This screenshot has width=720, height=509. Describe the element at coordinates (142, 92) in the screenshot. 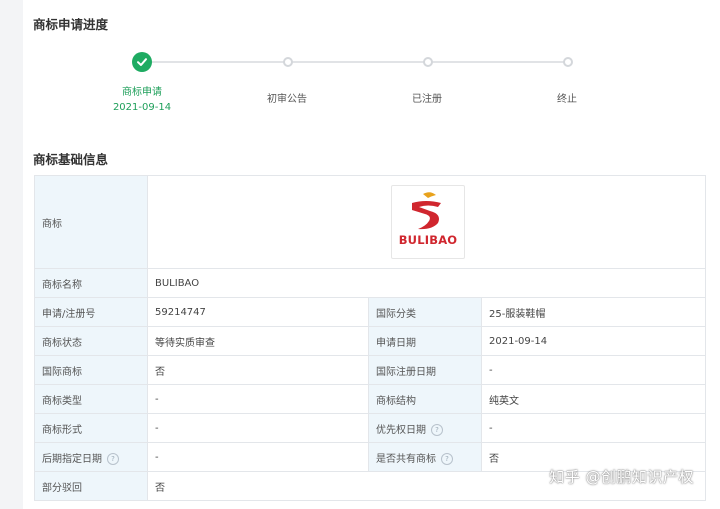

I see `progress-step-label: 商标申请` at that location.